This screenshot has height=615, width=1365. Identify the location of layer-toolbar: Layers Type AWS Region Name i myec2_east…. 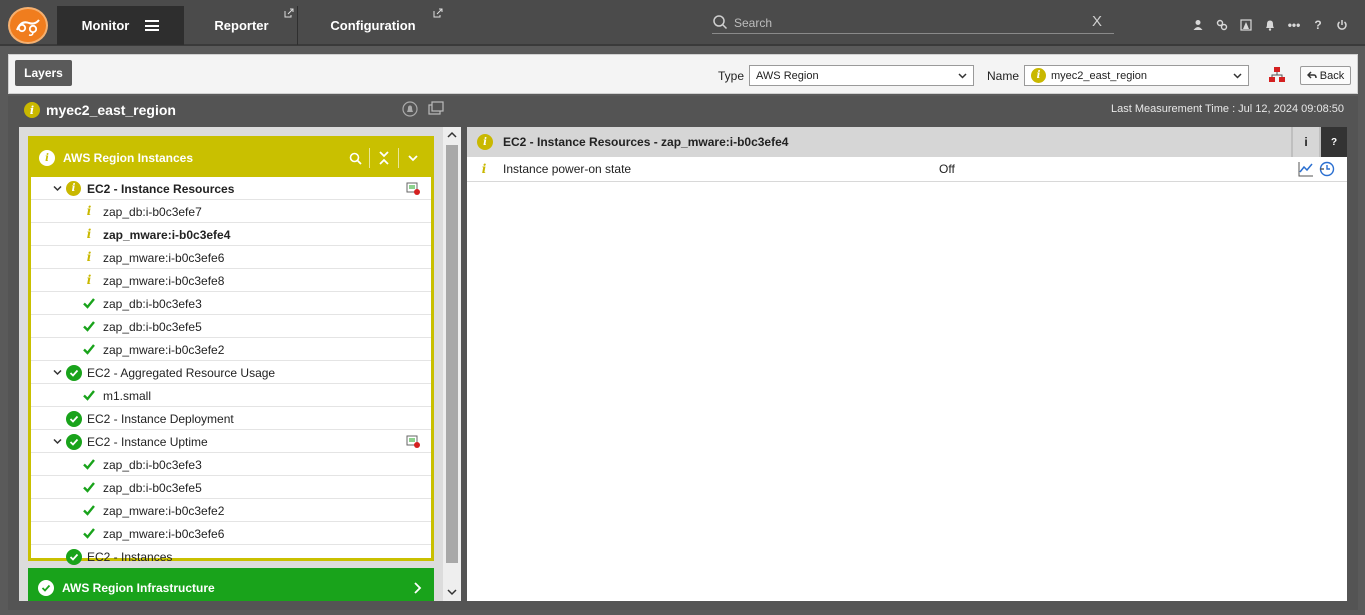
(683, 74).